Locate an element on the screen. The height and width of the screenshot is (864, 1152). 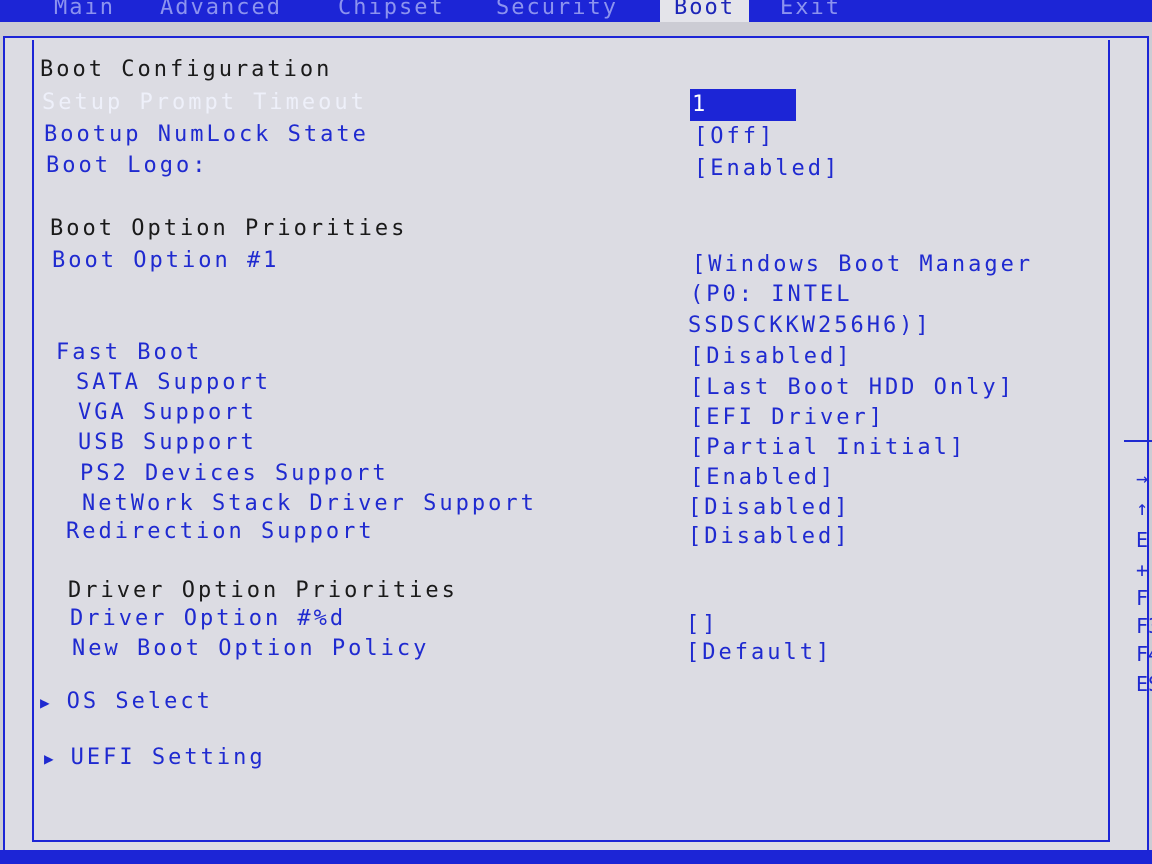
uefi-setting-submenu: ▶ UEFI Setting is located at coordinates (155, 758).